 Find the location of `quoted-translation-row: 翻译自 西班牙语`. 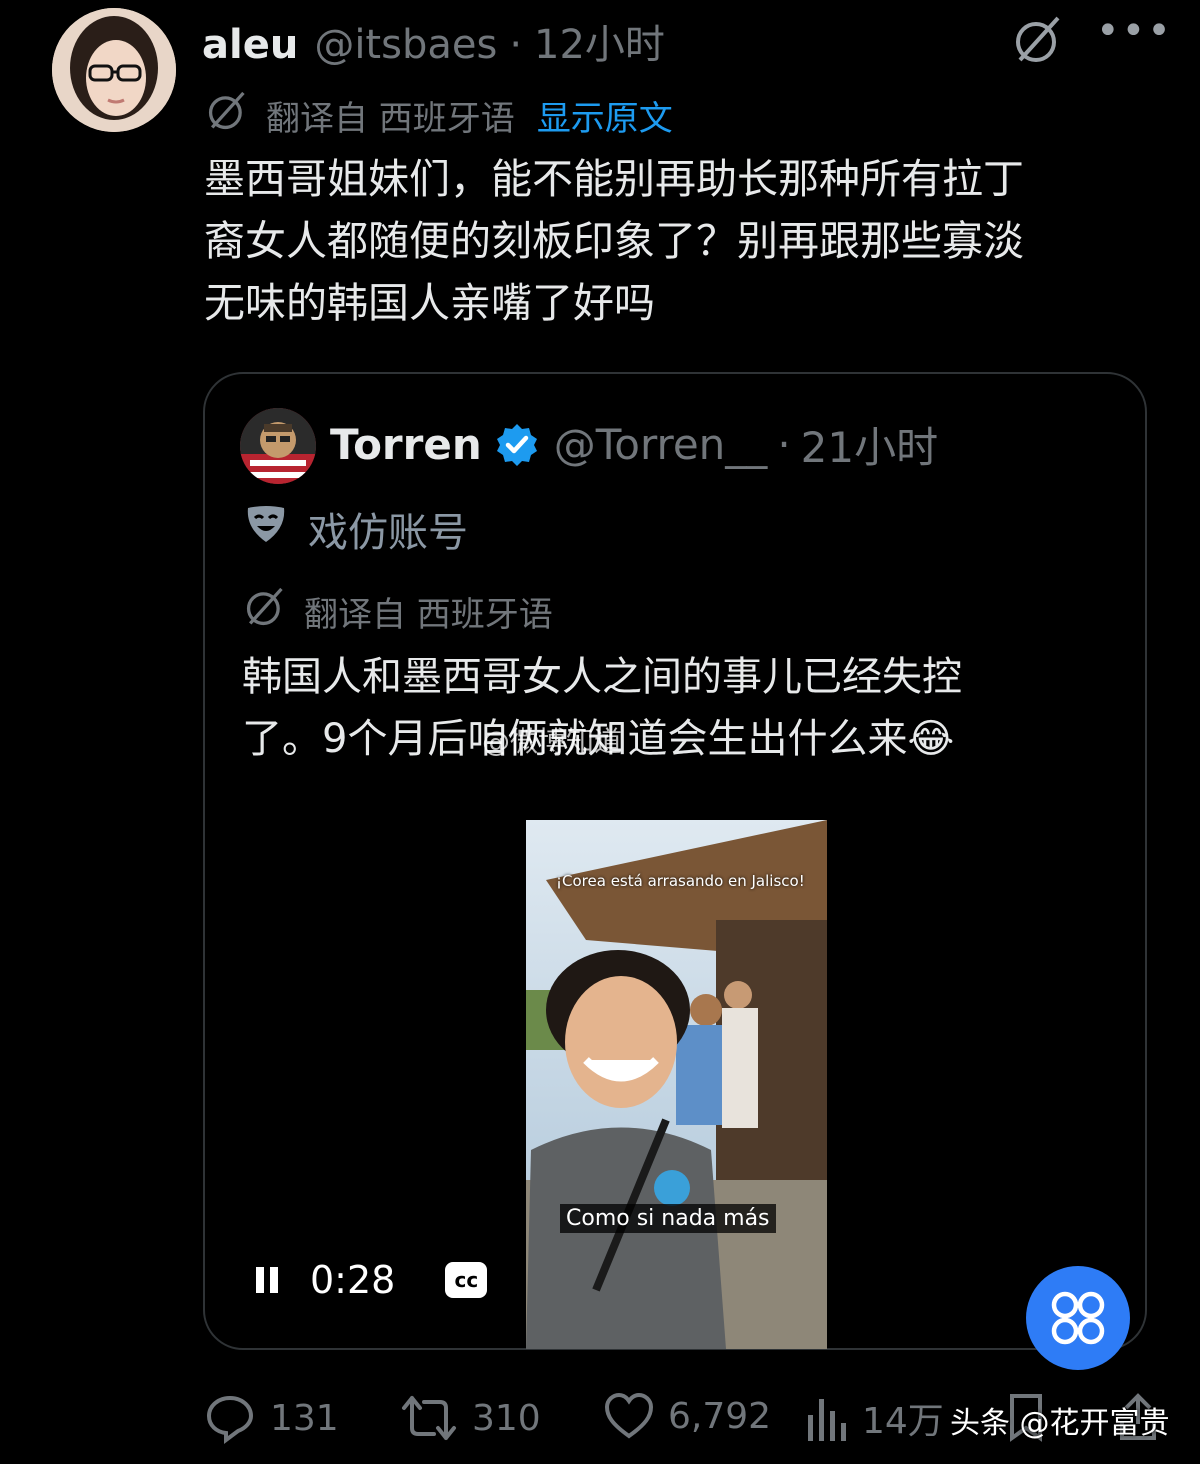

quoted-translation-row: 翻译自 西班牙语 is located at coordinates (397, 611).